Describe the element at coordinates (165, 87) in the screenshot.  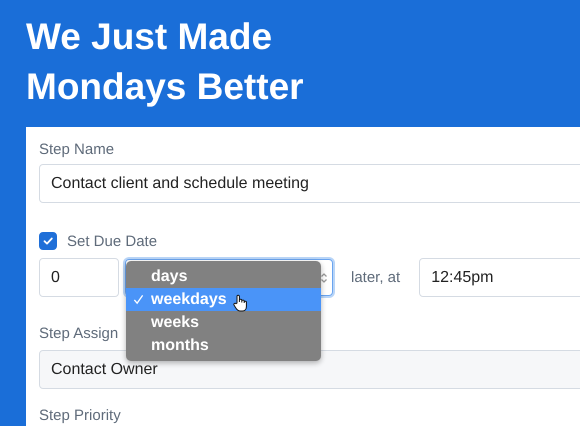
I see `headline: Mondays Better` at that location.